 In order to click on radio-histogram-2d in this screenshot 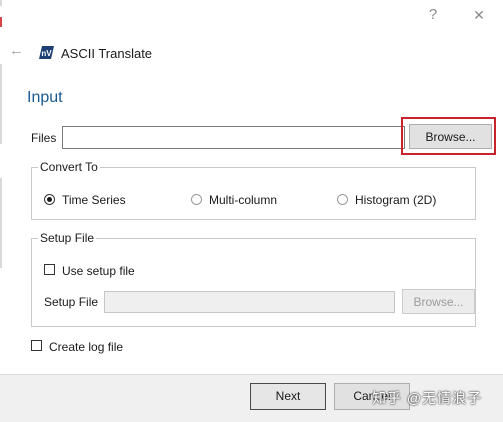, I will do `click(342, 199)`.